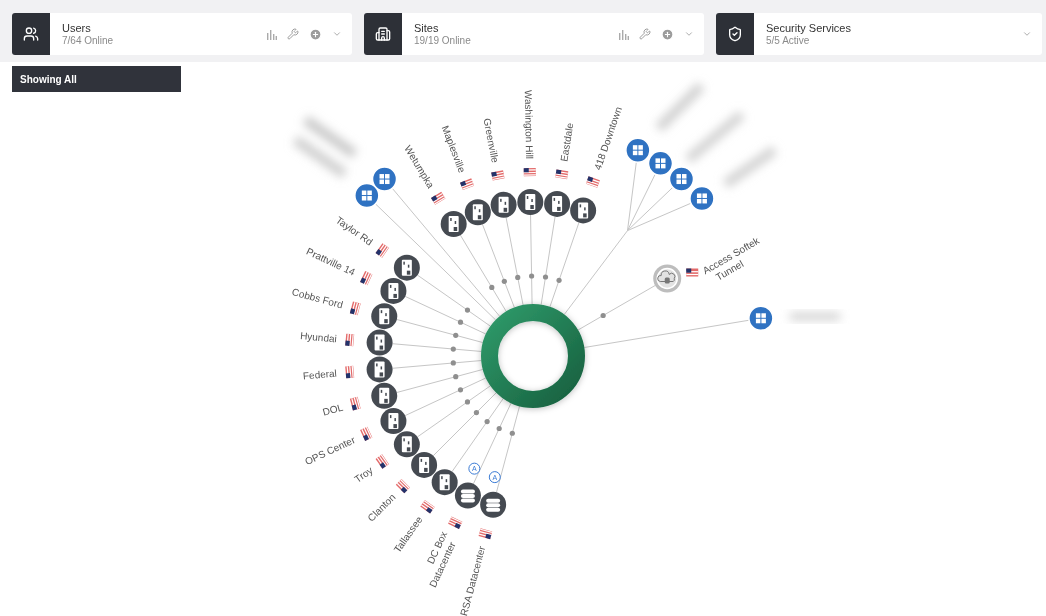 This screenshot has height=616, width=1046. What do you see at coordinates (77, 28) in the screenshot?
I see `card-title: Users` at bounding box center [77, 28].